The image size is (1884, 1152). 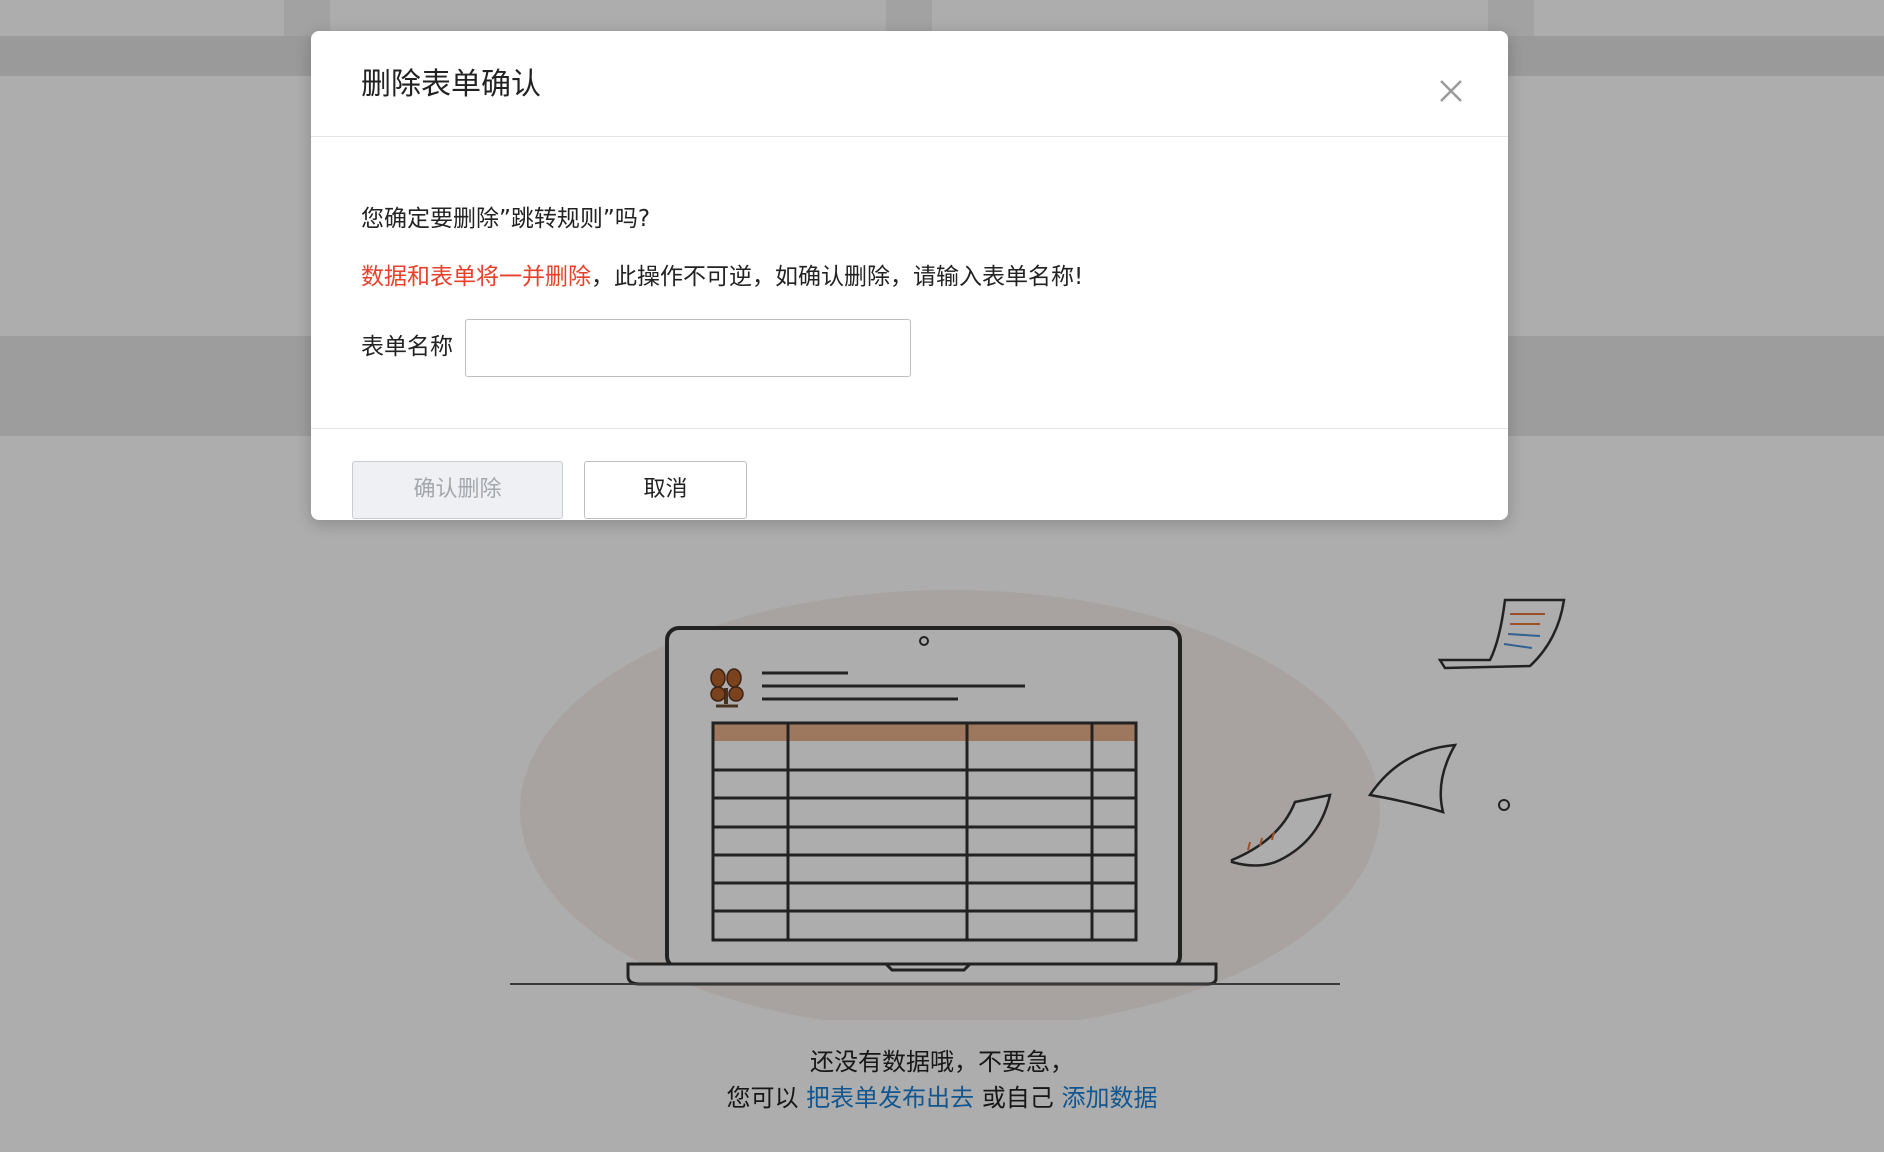 I want to click on confirm-delete-button: 确认删除, so click(x=457, y=490).